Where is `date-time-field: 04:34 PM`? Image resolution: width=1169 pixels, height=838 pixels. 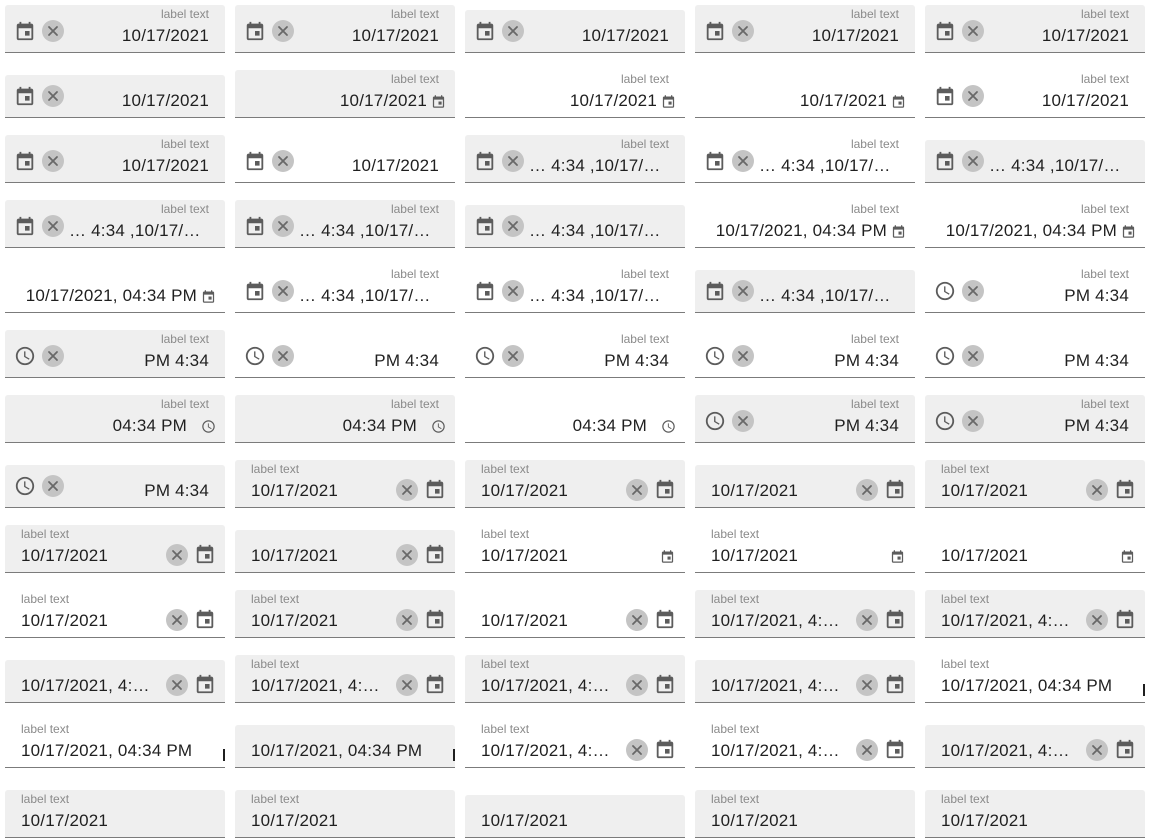 date-time-field: 04:34 PM is located at coordinates (575, 421).